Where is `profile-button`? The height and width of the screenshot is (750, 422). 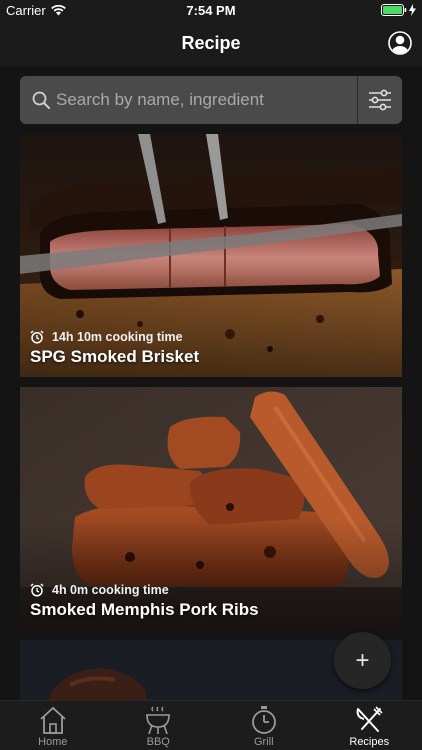
profile-button is located at coordinates (400, 43).